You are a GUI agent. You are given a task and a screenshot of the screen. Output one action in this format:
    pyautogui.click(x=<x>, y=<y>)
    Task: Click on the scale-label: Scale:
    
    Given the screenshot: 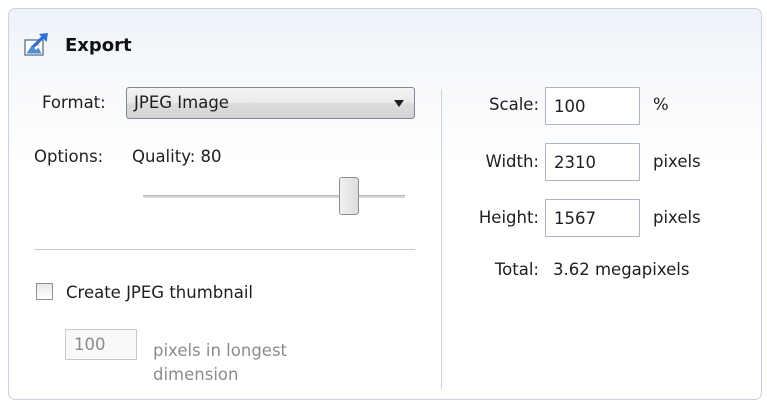 What is the action you would take?
    pyautogui.click(x=514, y=104)
    